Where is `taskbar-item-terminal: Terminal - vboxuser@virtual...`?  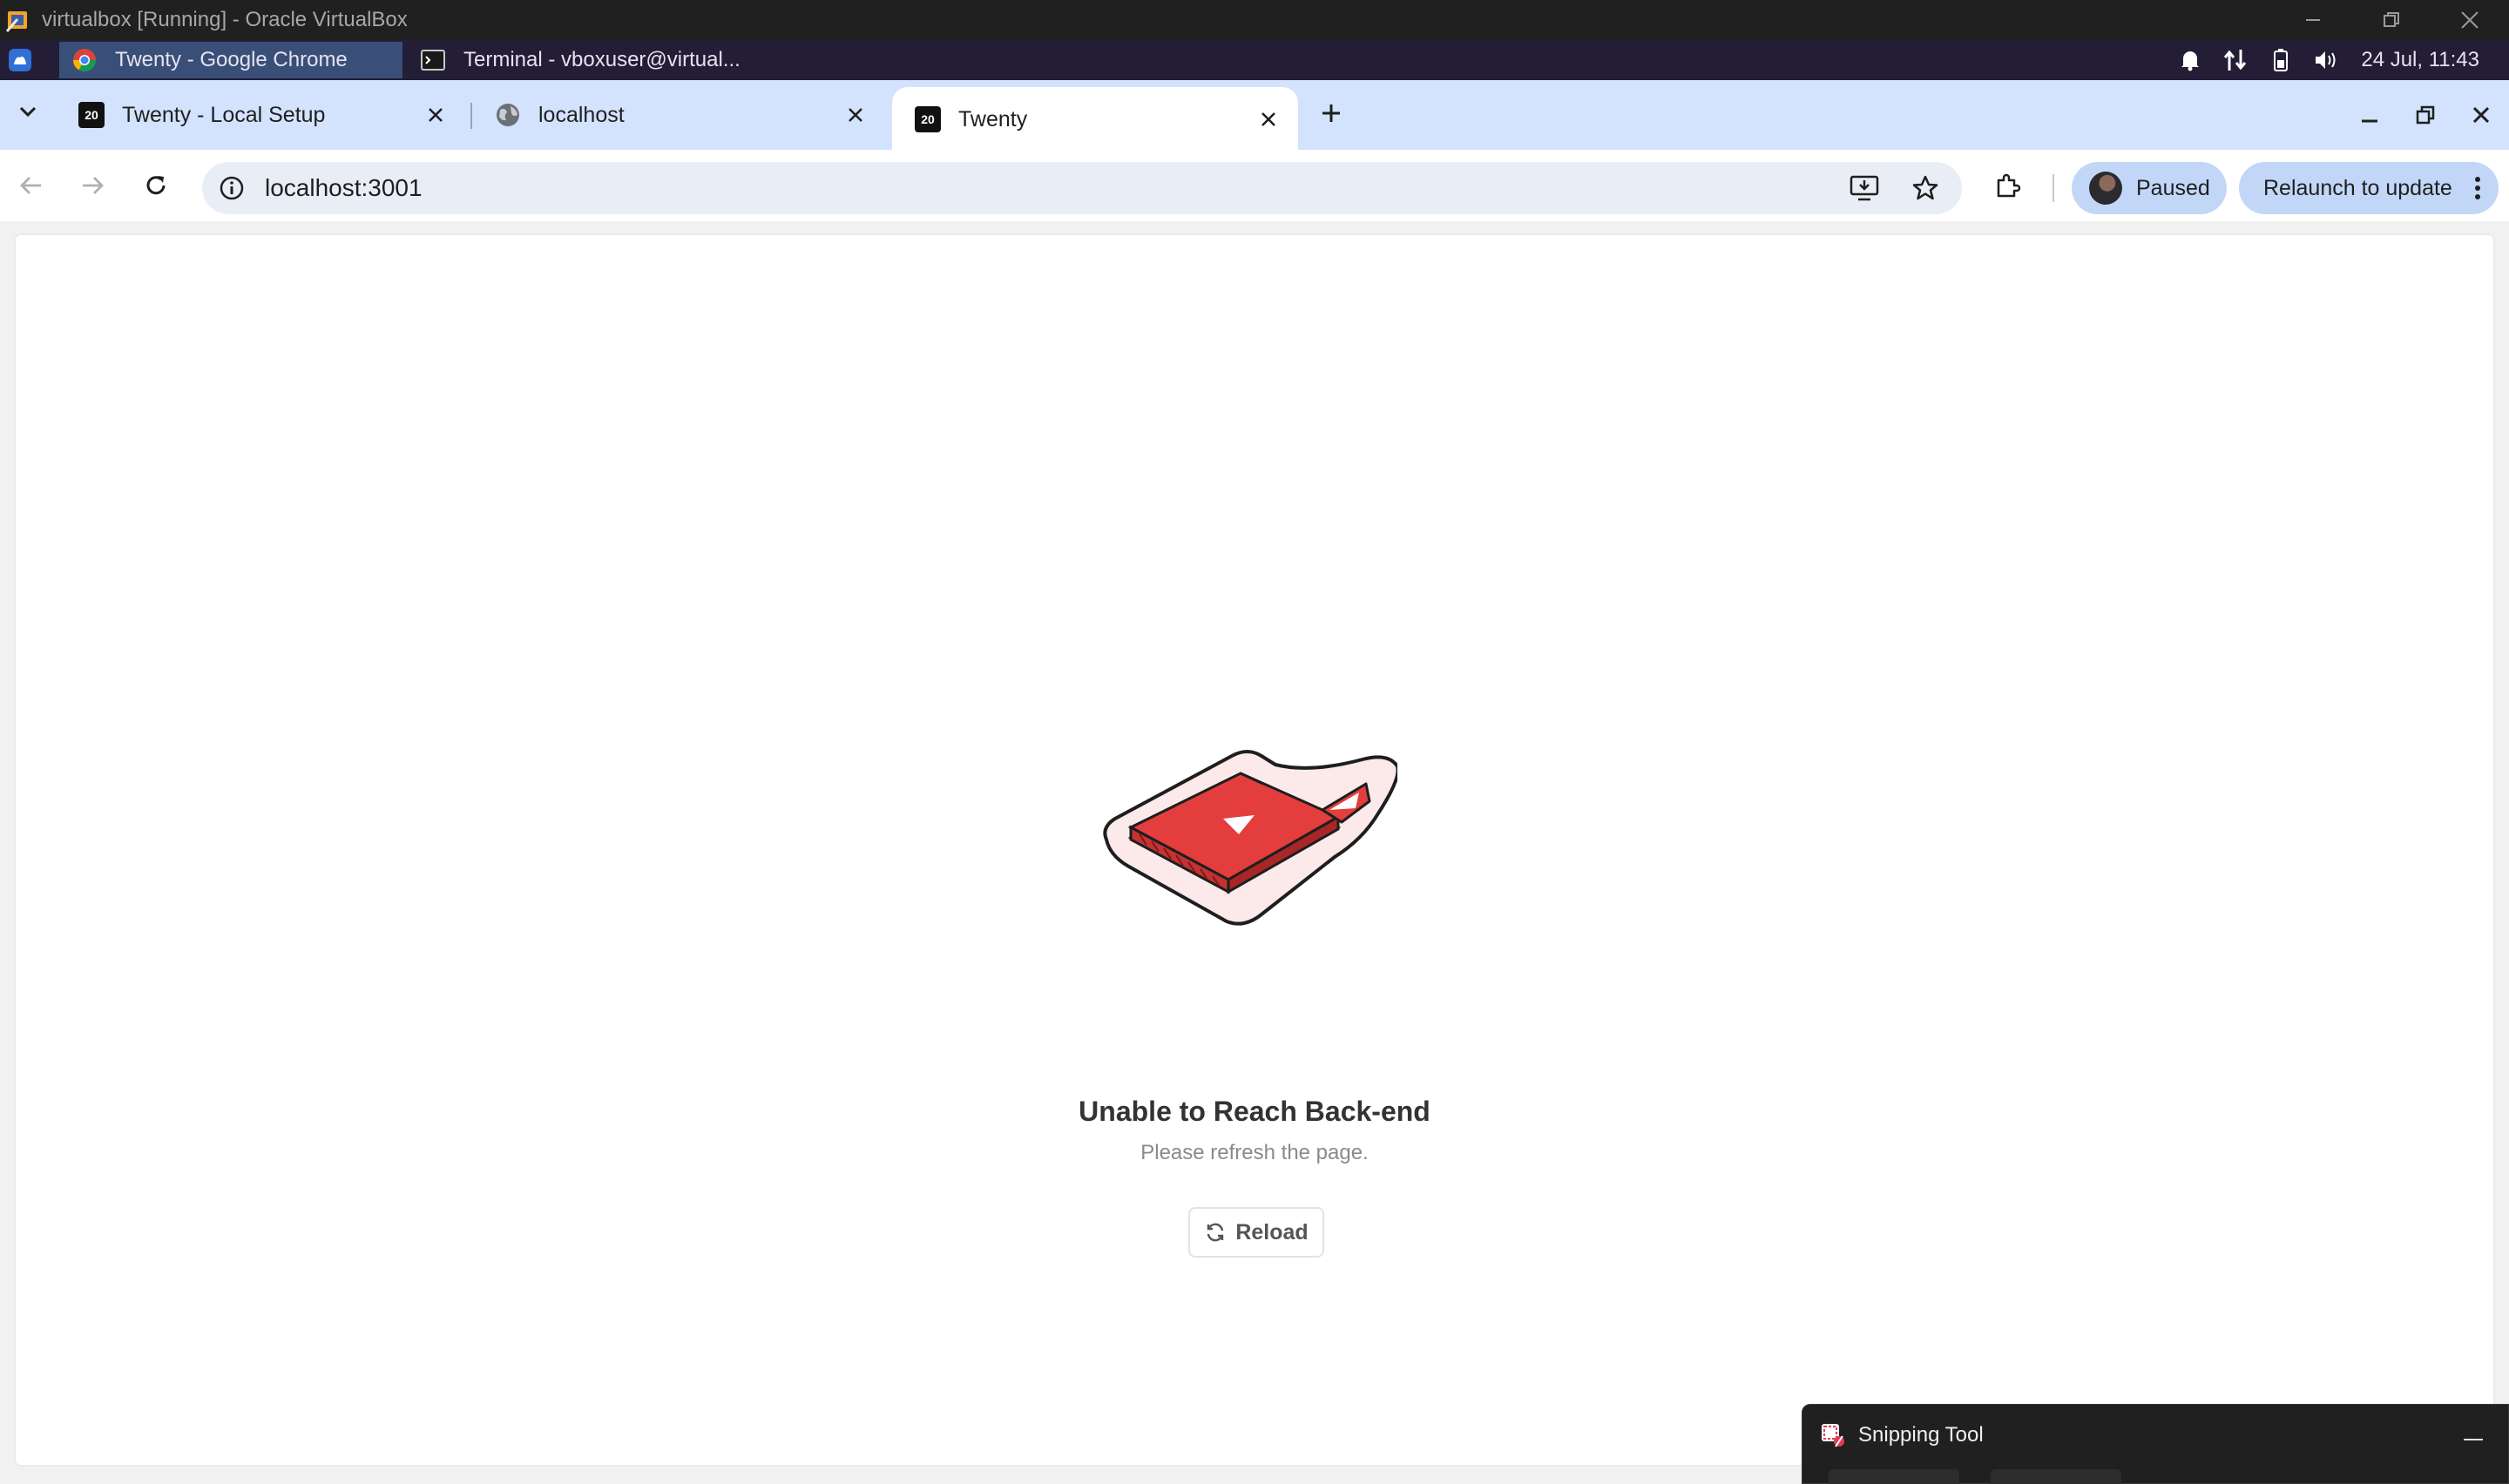 taskbar-item-terminal: Terminal - vboxuser@virtual... is located at coordinates (580, 60).